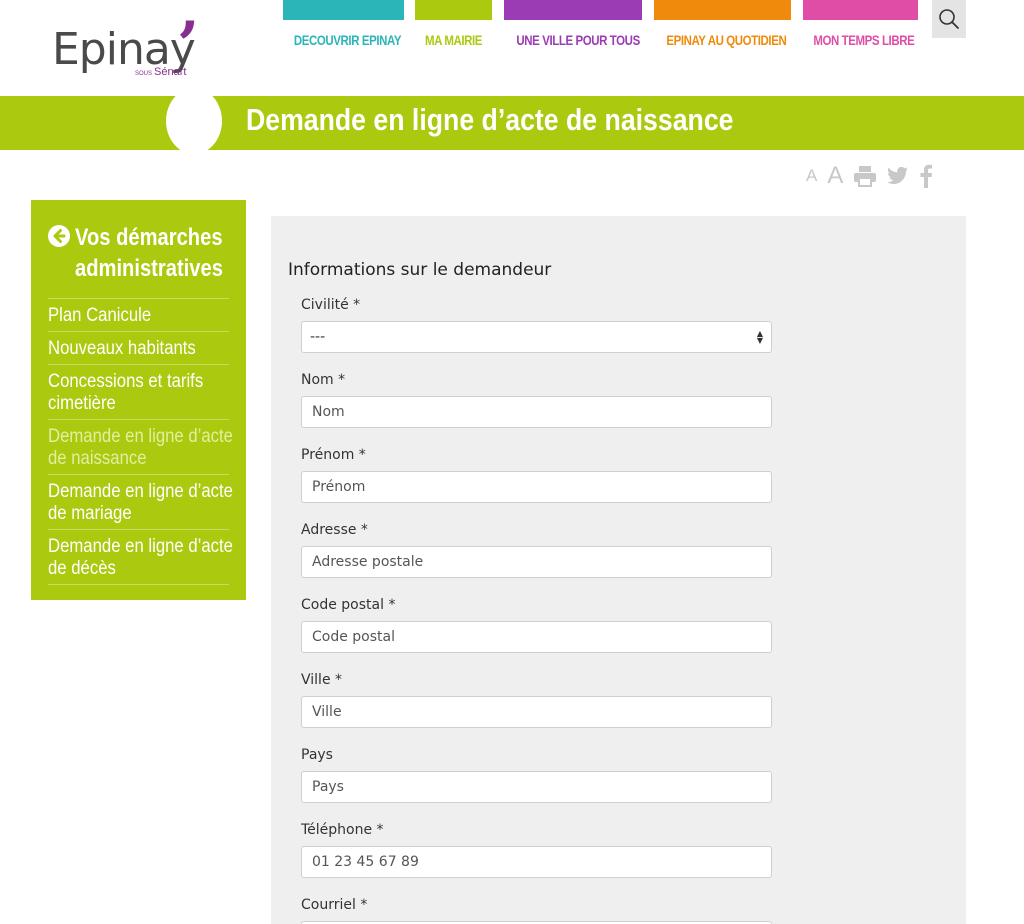 This screenshot has width=1024, height=924. I want to click on ville-input, so click(536, 712).